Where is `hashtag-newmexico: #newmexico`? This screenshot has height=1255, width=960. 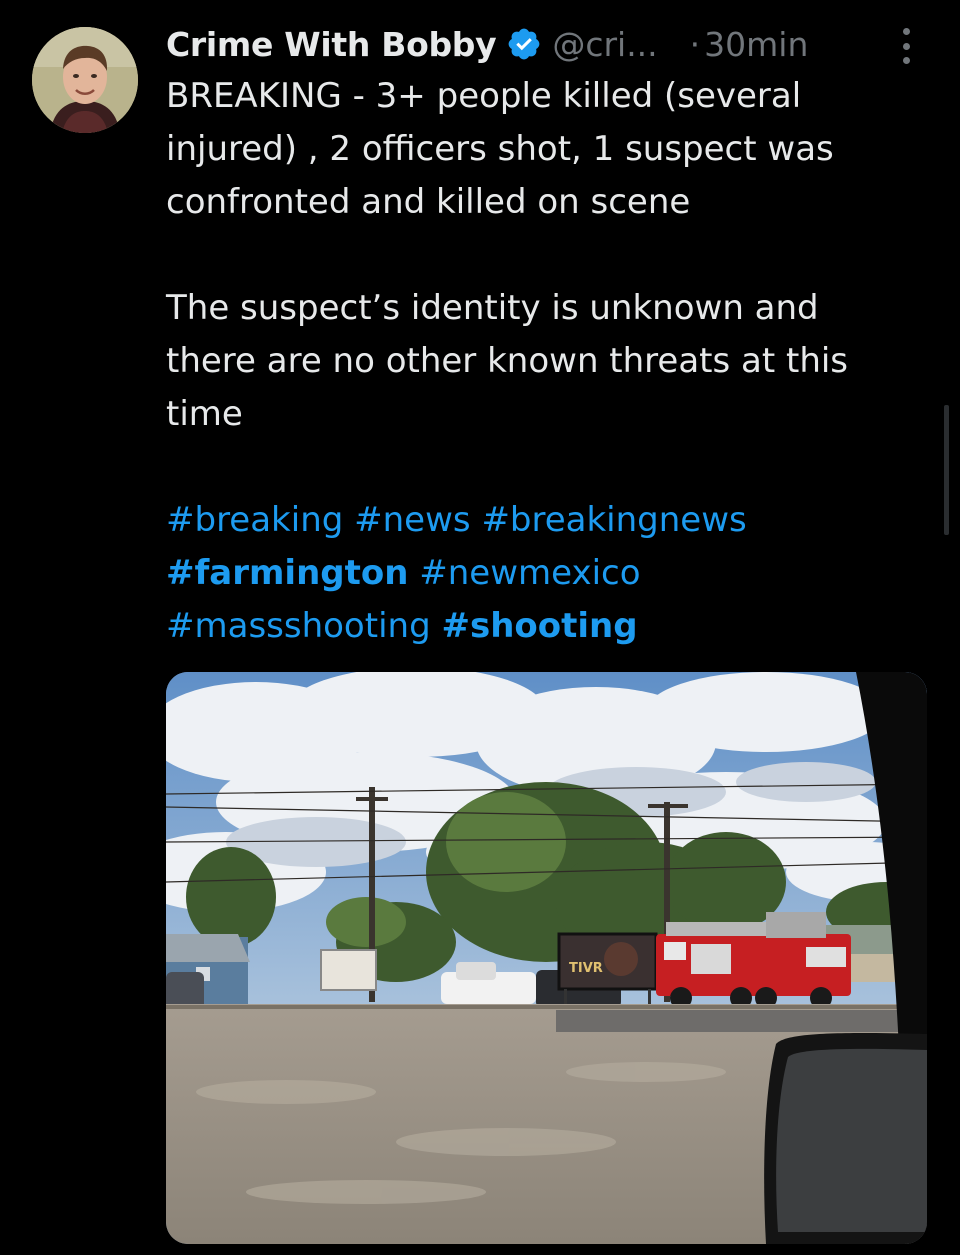
hashtag-newmexico: #newmexico is located at coordinates (529, 573).